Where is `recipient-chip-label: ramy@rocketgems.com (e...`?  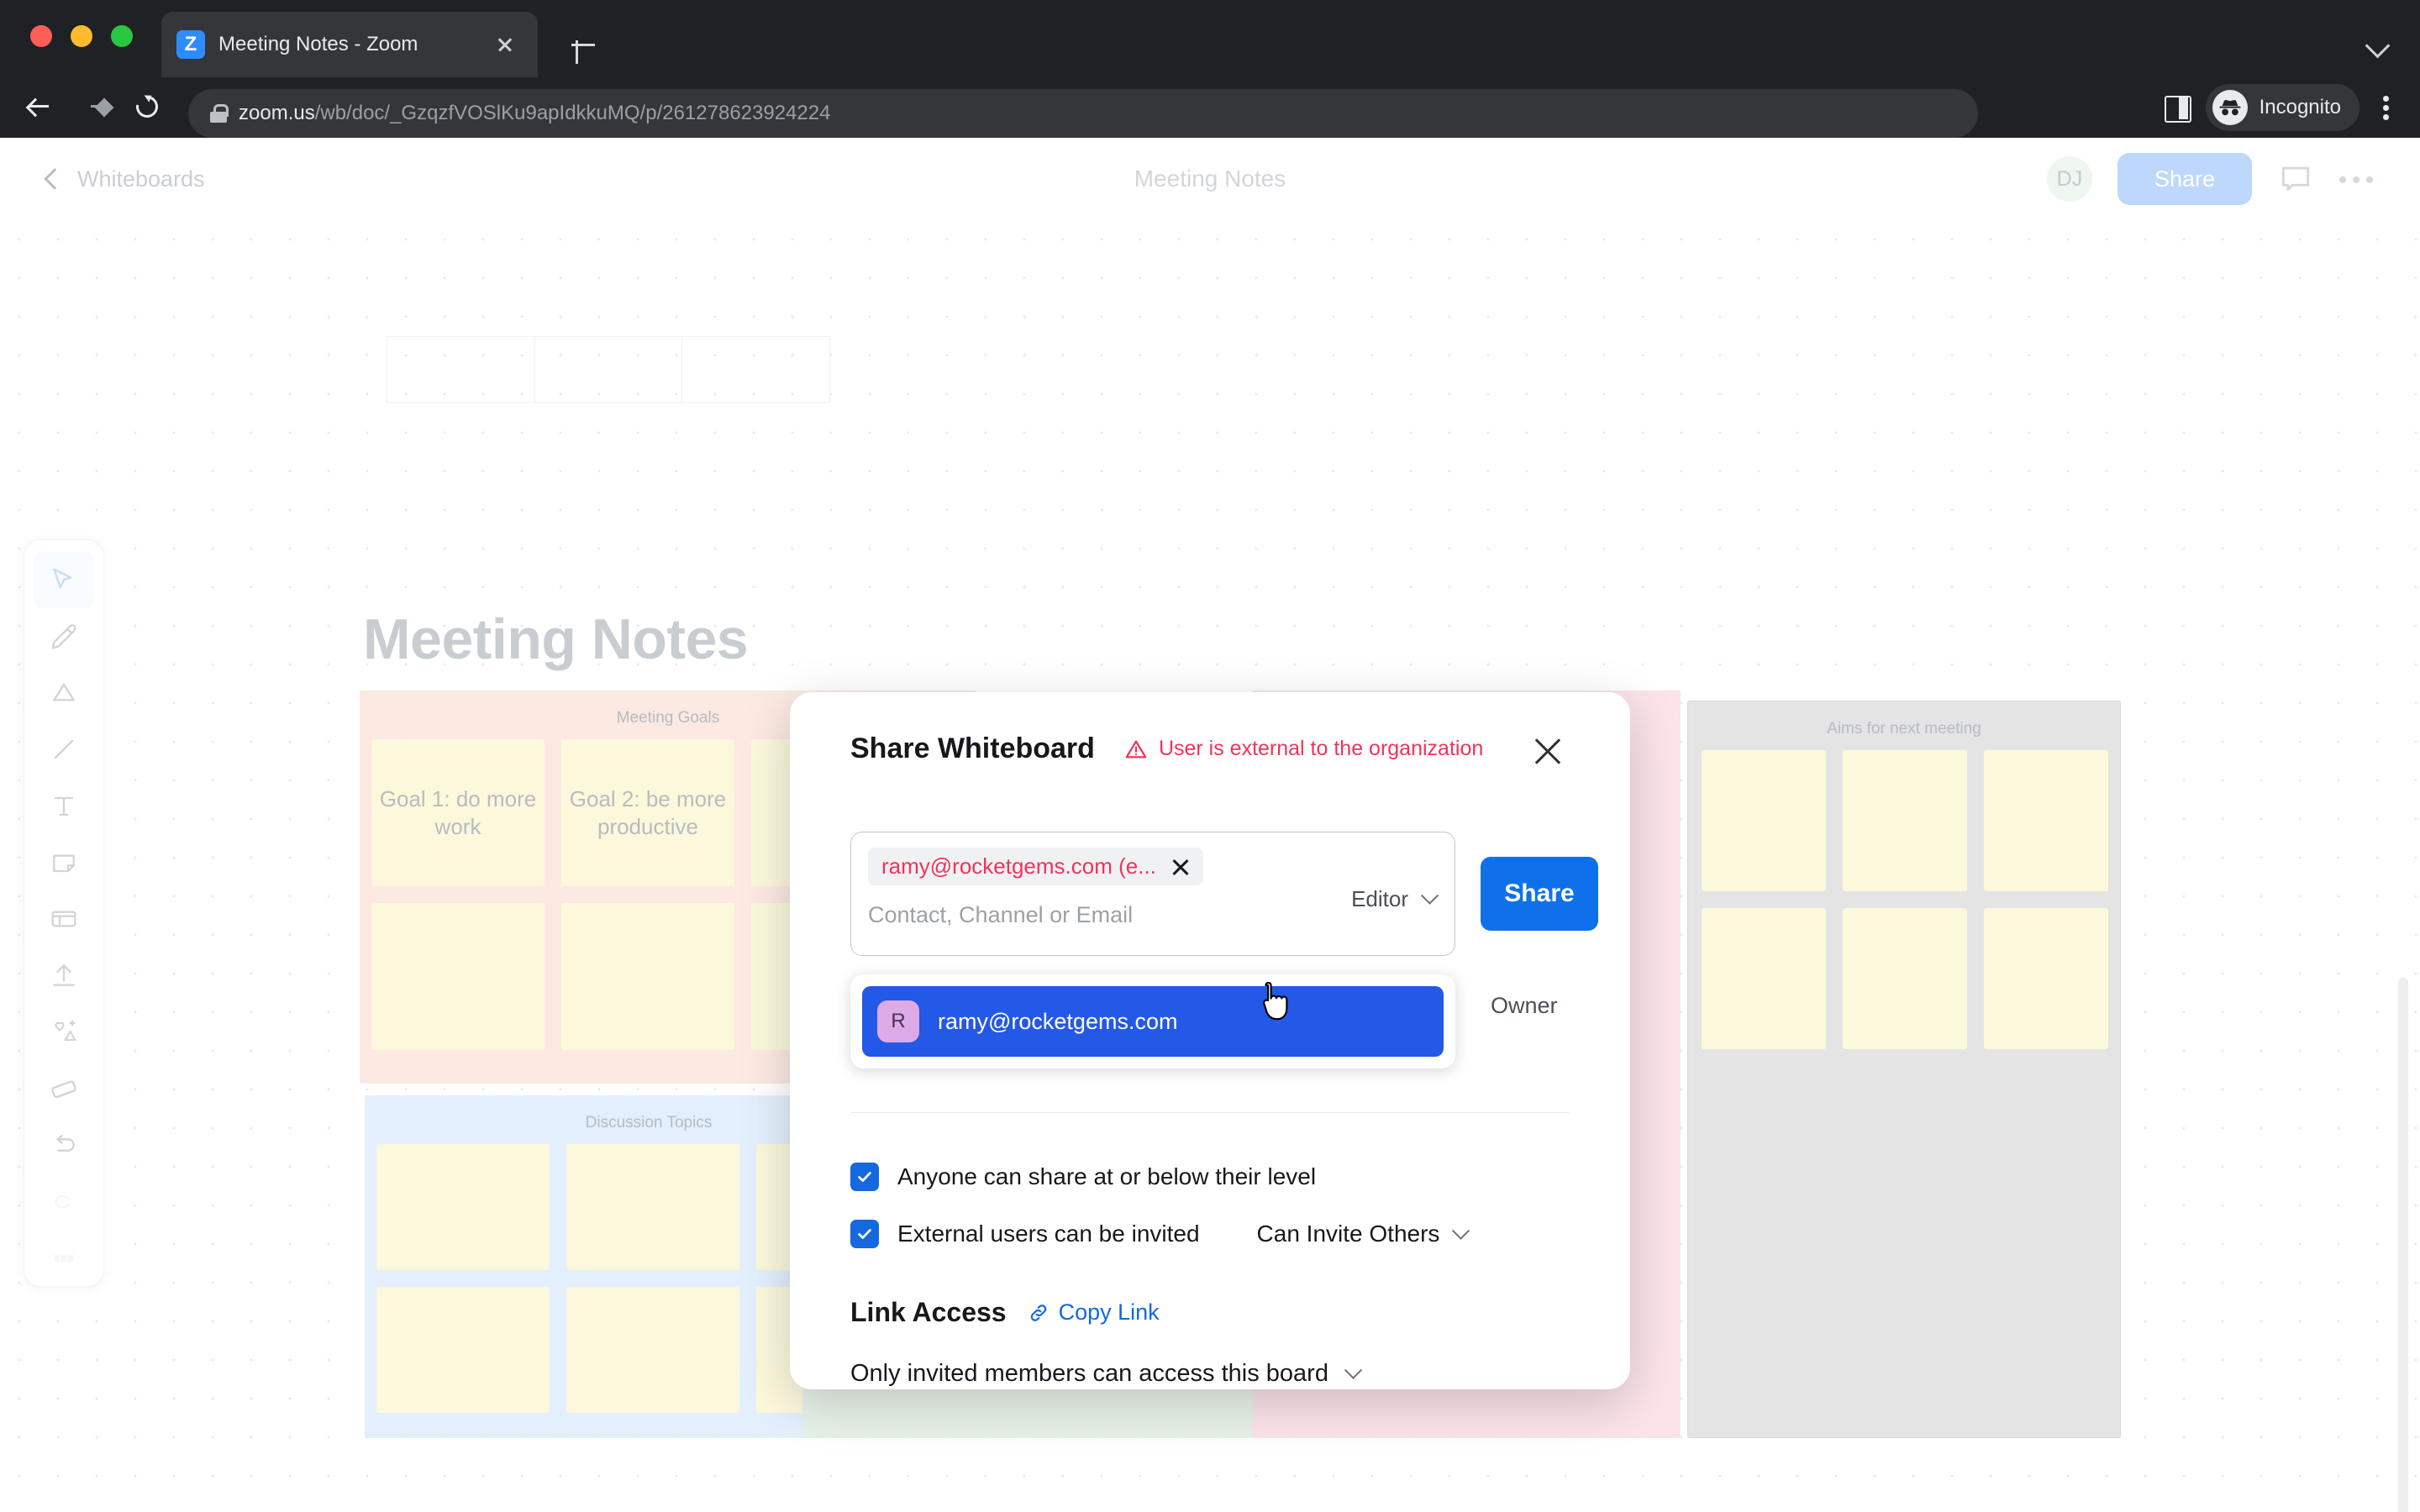
recipient-chip-label: ramy@rocketgems.com (e... is located at coordinates (1019, 866).